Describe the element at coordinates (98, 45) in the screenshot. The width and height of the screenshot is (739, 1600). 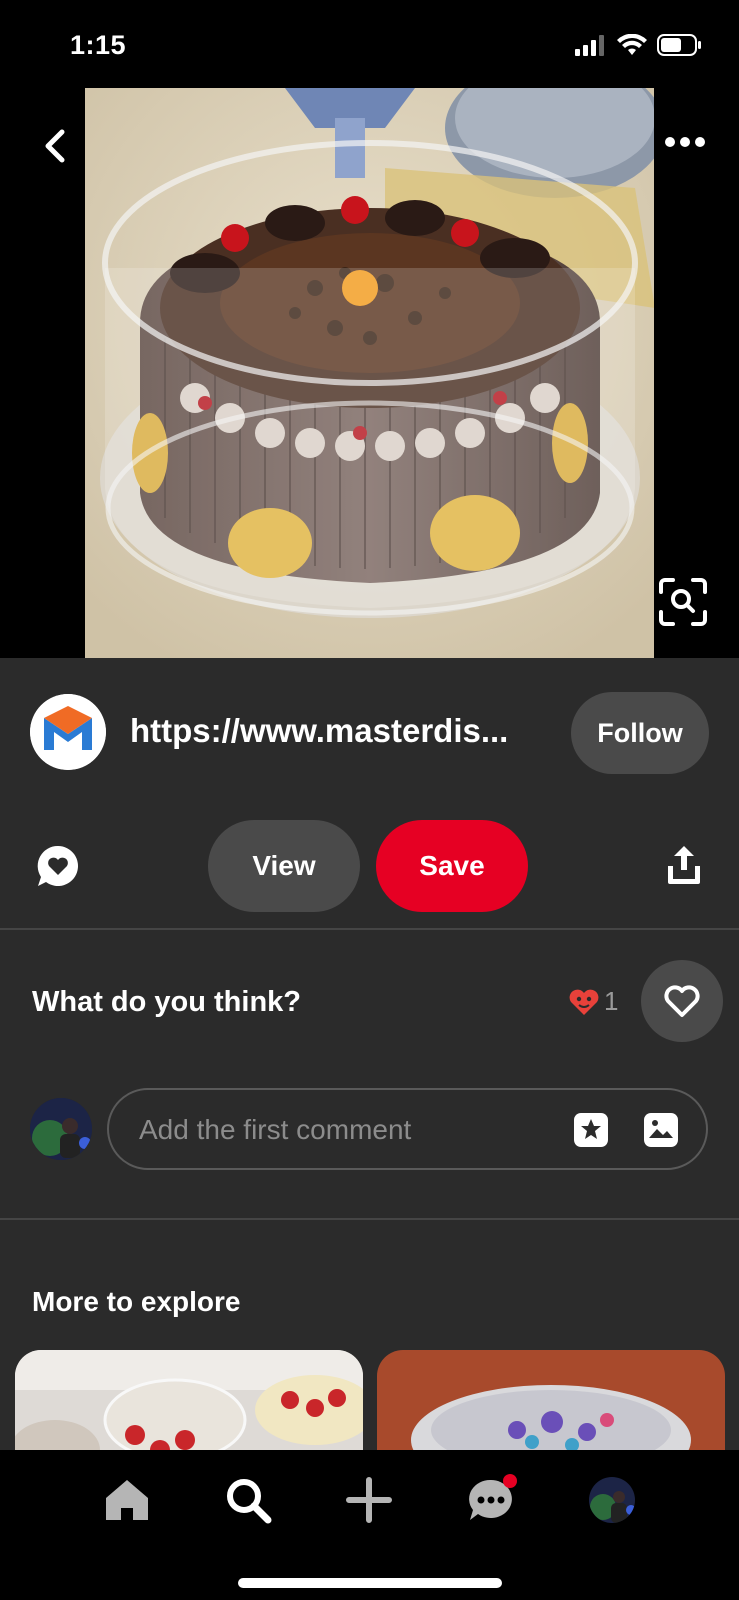
I see `status-time: 1:15` at that location.